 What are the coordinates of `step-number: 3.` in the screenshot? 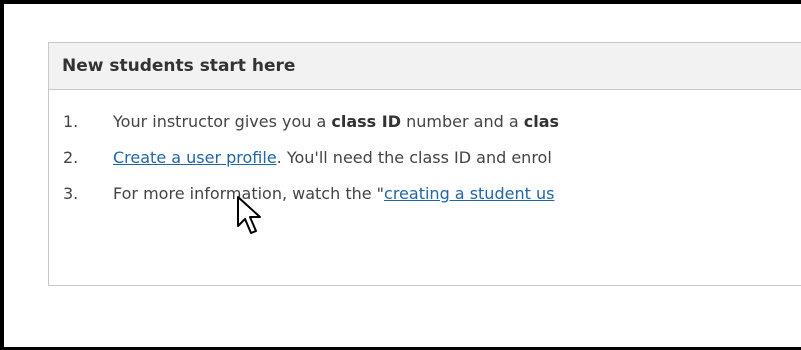 It's located at (71, 193).